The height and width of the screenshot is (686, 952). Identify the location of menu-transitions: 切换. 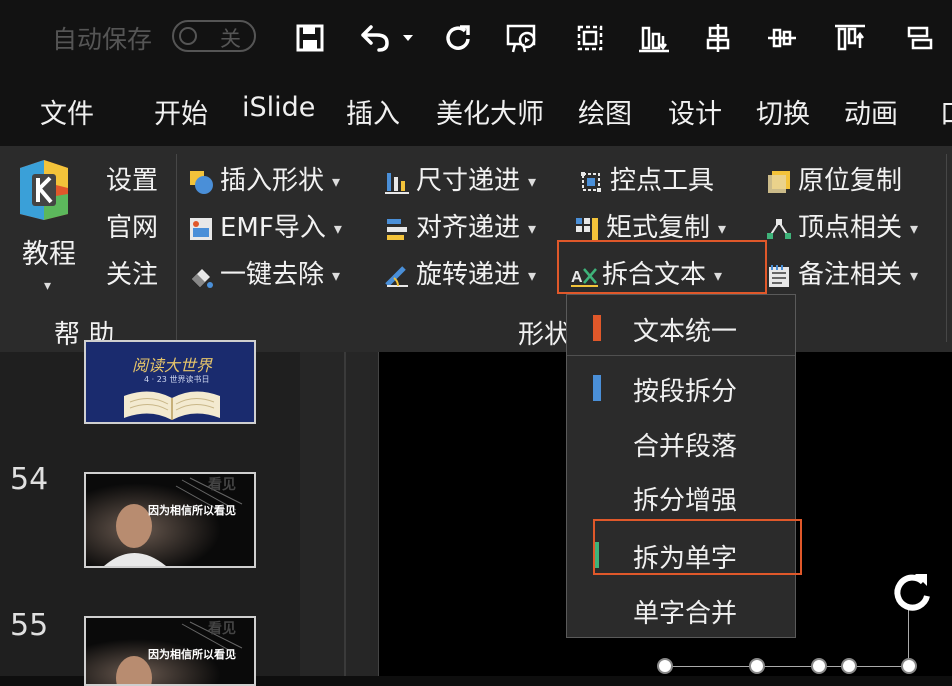
(783, 111).